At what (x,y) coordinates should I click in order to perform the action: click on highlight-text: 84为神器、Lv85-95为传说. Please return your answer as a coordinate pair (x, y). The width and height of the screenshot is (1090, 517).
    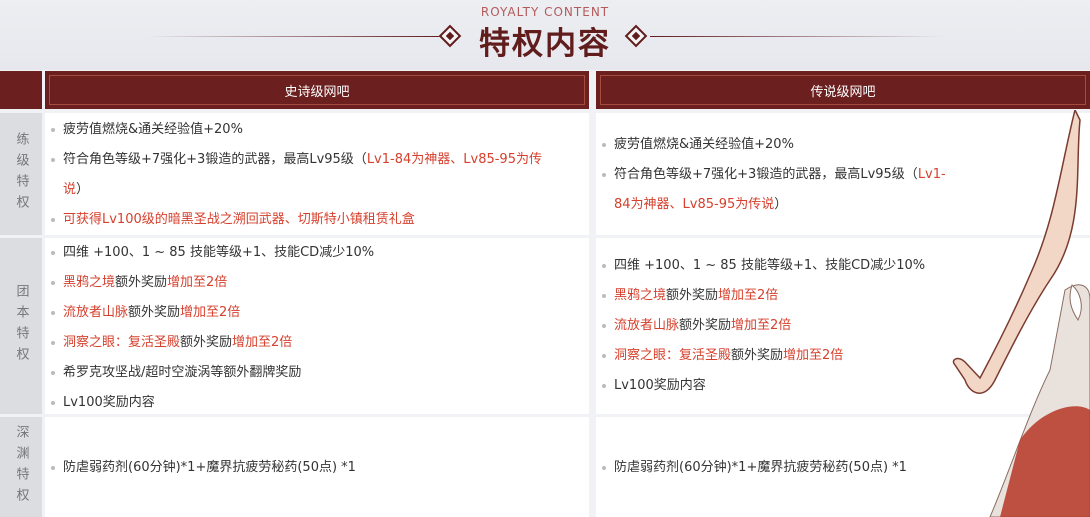
    Looking at the image, I should click on (694, 204).